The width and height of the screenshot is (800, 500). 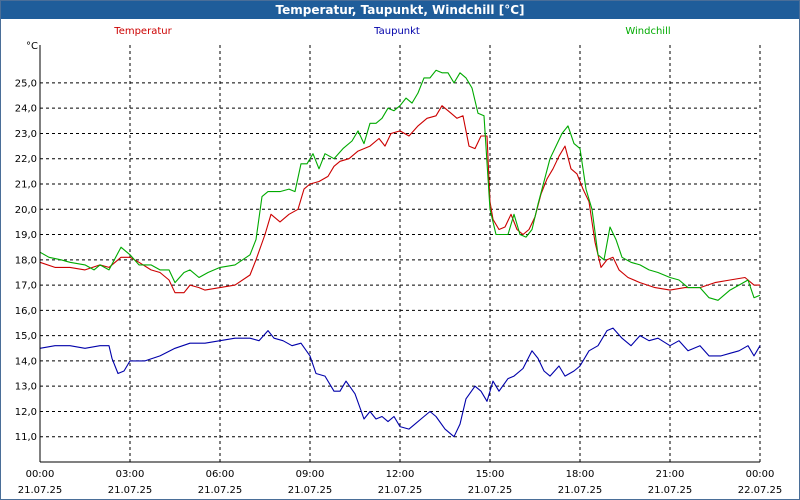 What do you see at coordinates (310, 474) in the screenshot?
I see `x-tick-time: 09:00` at bounding box center [310, 474].